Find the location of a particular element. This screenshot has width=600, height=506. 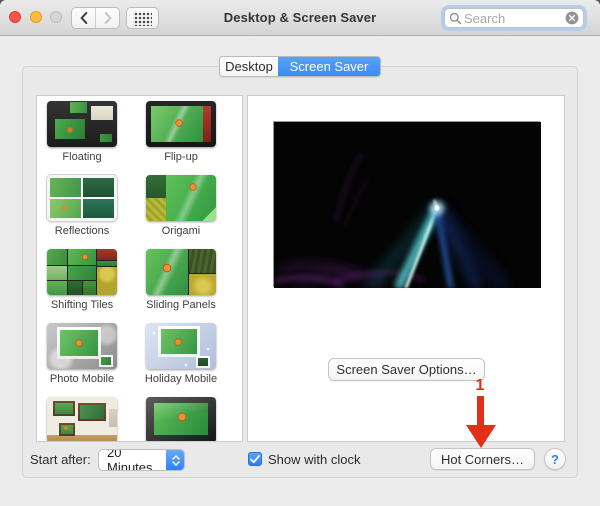

saver-label: Shifting Tiles is located at coordinates (82, 305).